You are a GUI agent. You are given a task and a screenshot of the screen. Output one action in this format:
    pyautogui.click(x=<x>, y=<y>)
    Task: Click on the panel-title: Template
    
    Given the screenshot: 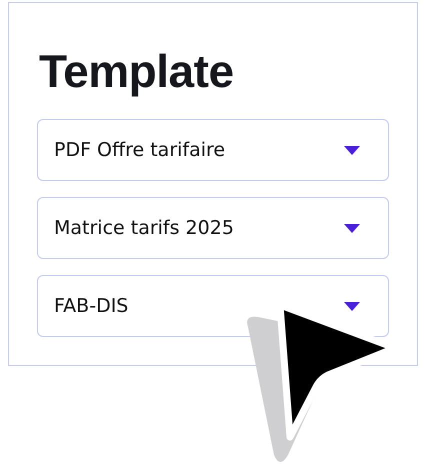 What is the action you would take?
    pyautogui.click(x=137, y=71)
    